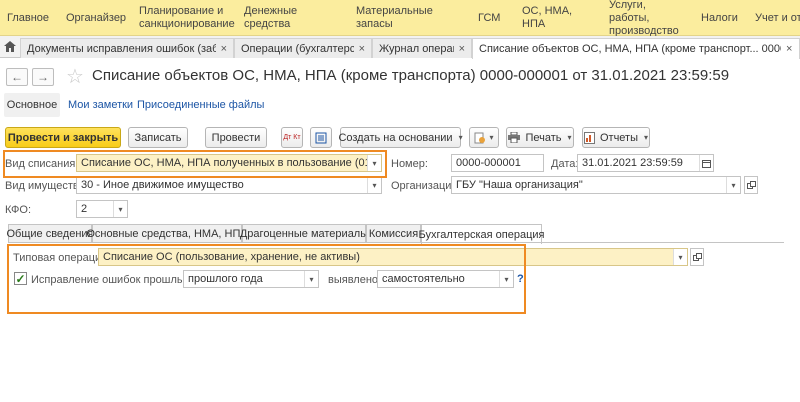 The height and width of the screenshot is (402, 800). I want to click on menu-item-label: ОС, НМА, НПА, so click(547, 17).